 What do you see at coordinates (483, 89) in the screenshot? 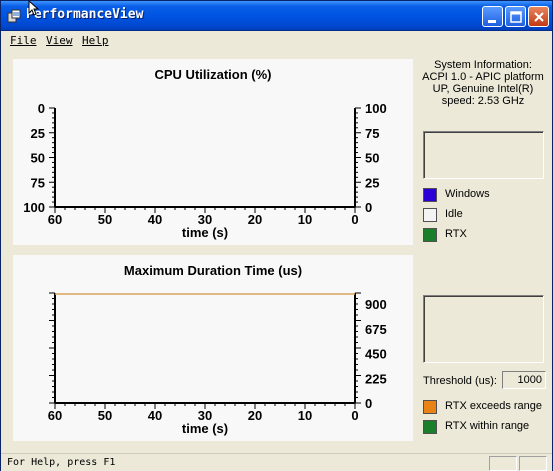
I see `system-info-line2: UP, Genuine Intel(R)` at bounding box center [483, 89].